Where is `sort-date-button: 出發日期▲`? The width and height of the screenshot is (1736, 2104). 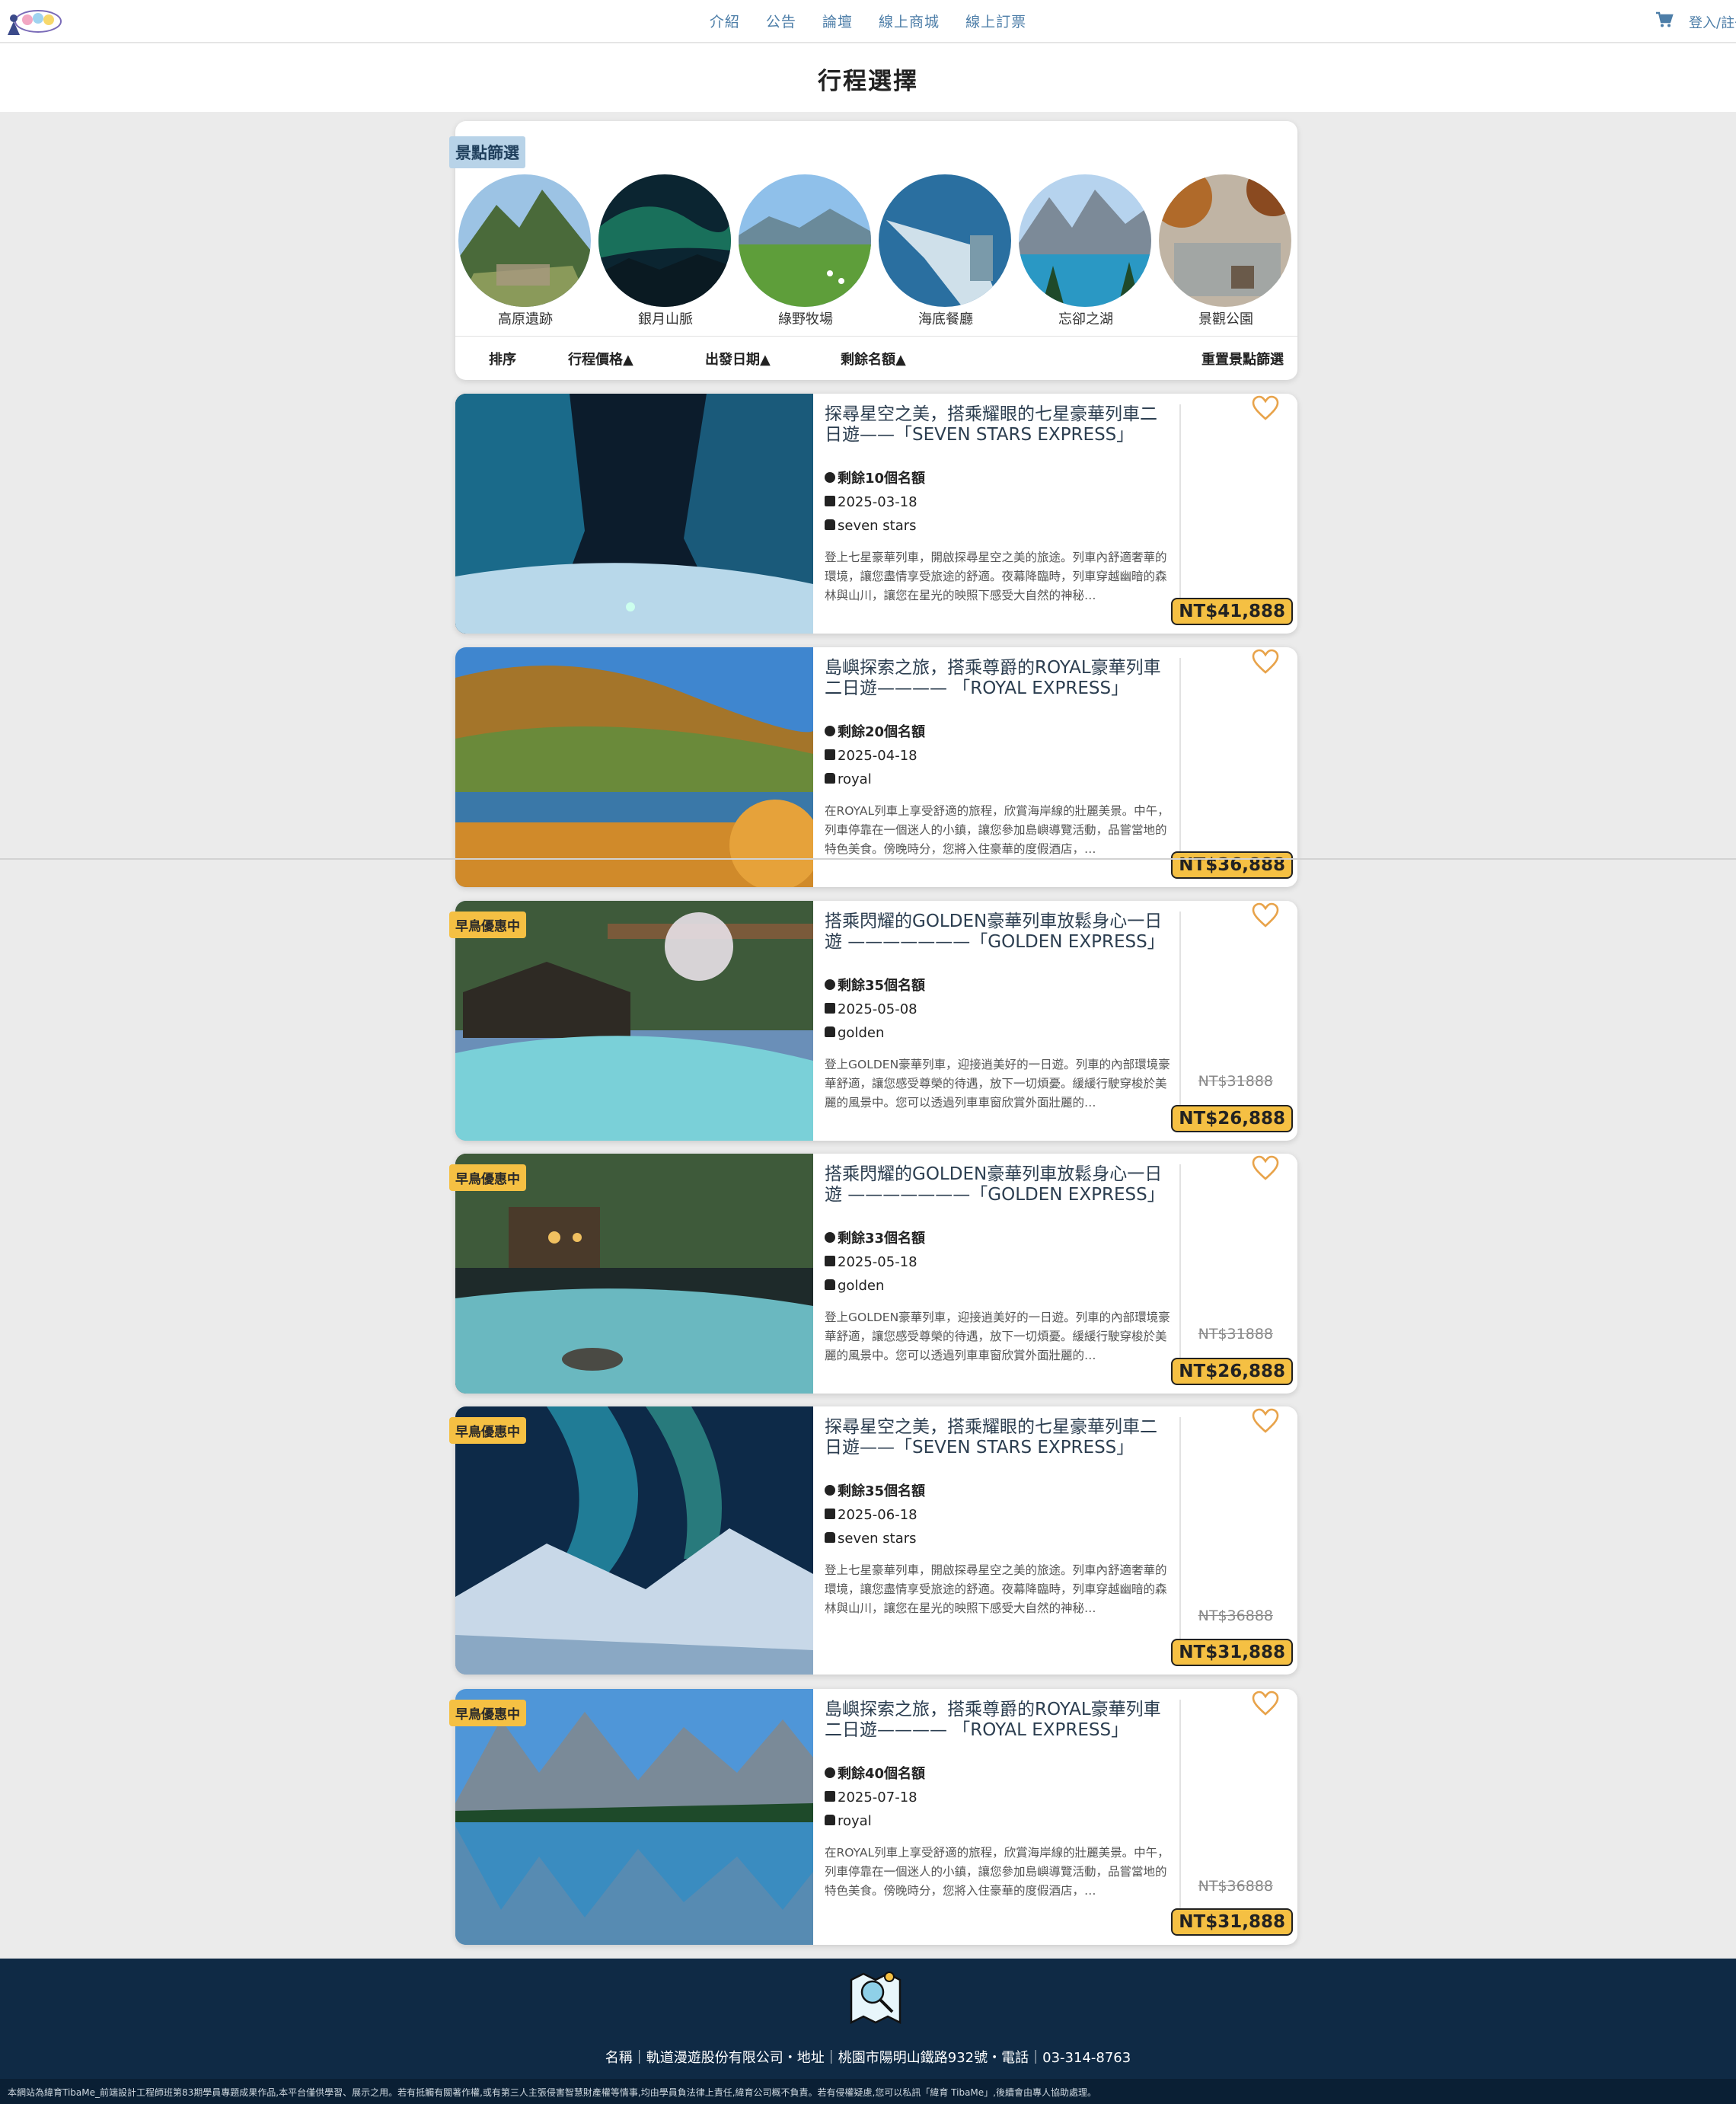
sort-date-button: 出發日期▲ is located at coordinates (738, 359).